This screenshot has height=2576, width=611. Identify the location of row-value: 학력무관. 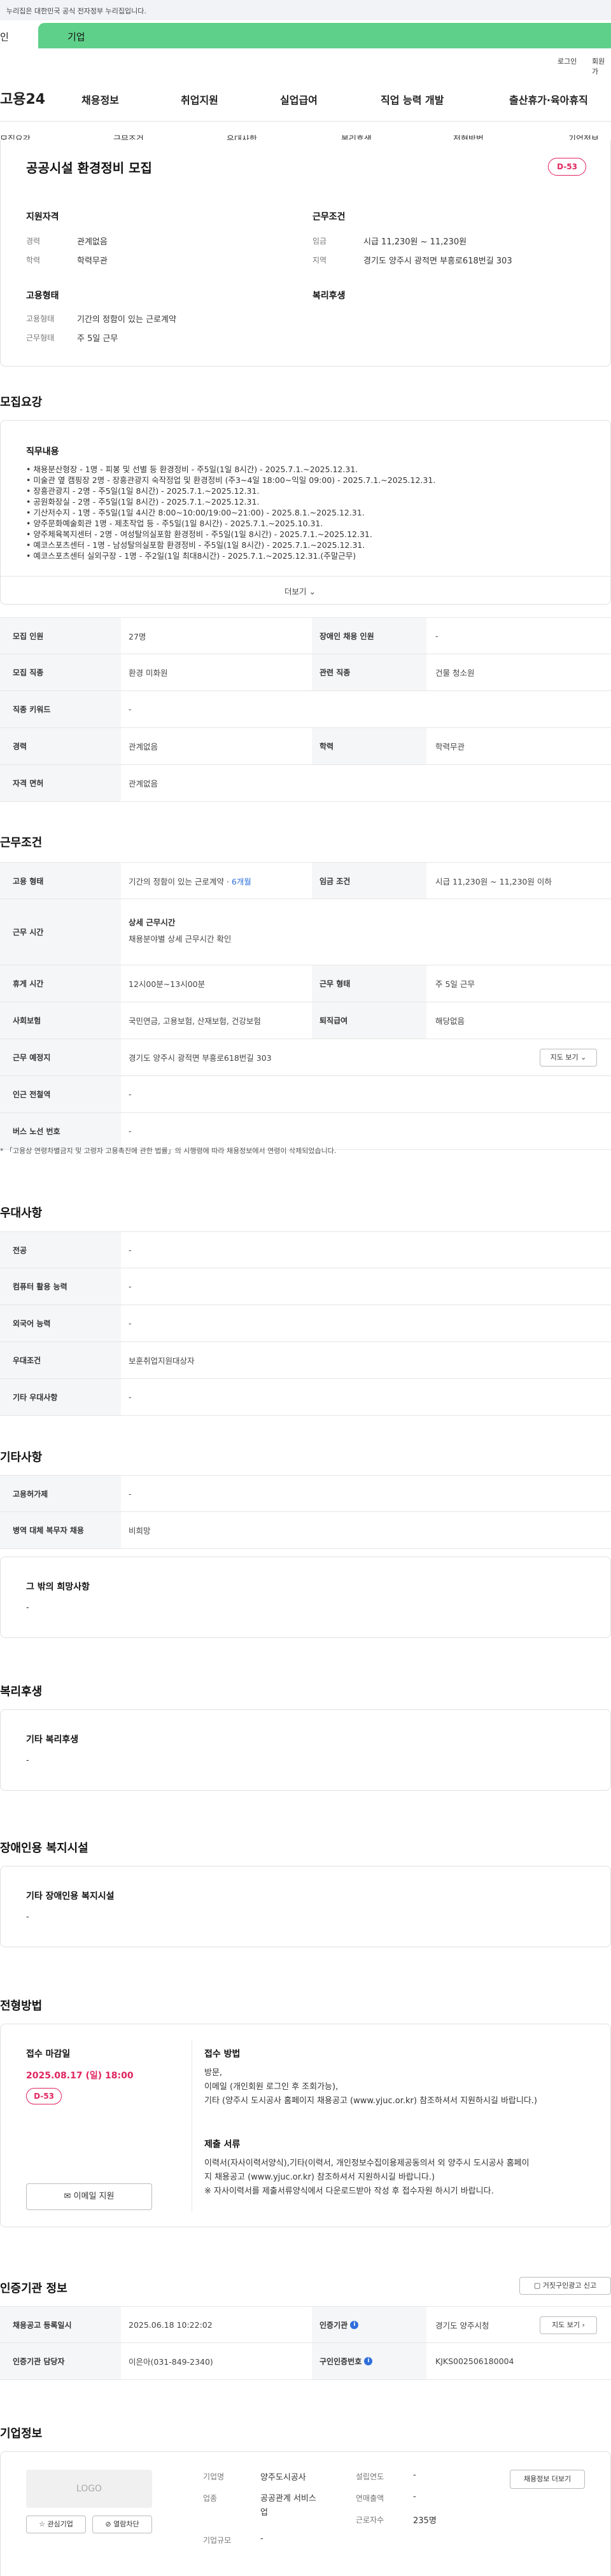
(450, 747).